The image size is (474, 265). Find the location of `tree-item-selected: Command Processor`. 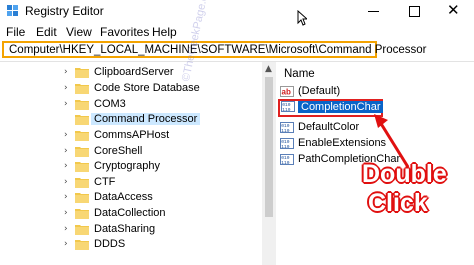

tree-item-selected: Command Processor is located at coordinates (131, 119).